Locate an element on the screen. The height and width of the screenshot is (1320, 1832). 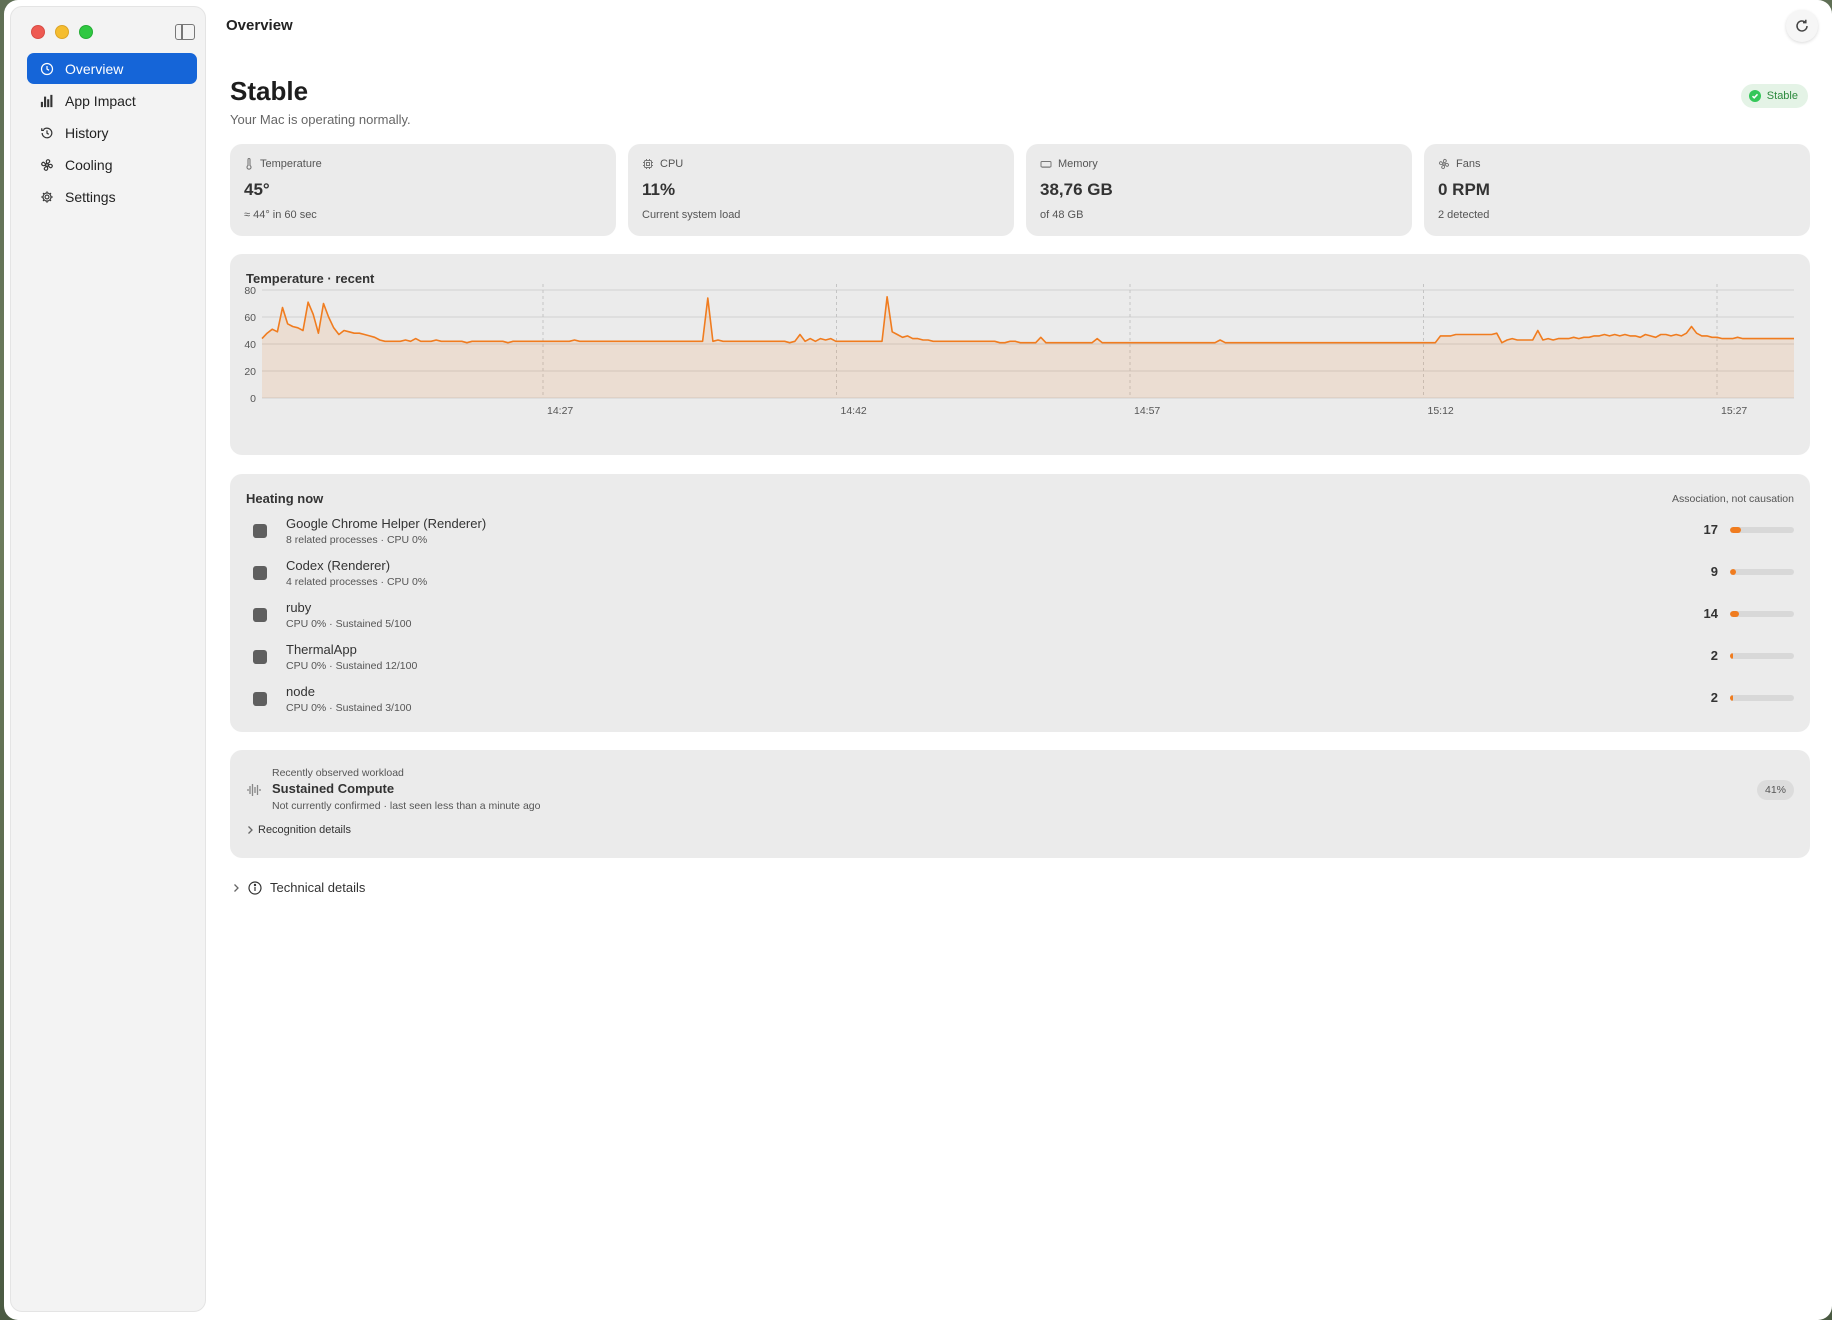
card-value: 45° is located at coordinates (257, 189).